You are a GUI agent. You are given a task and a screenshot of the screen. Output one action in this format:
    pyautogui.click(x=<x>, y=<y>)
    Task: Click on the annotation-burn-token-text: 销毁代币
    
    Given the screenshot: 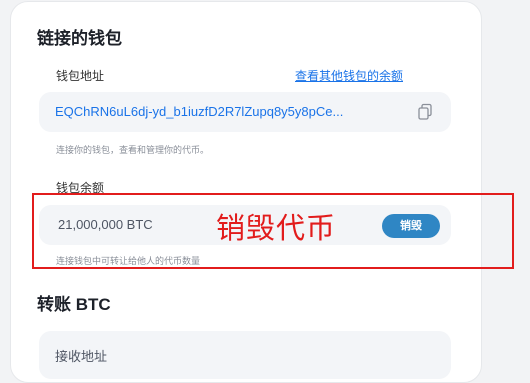 What is the action you would take?
    pyautogui.click(x=276, y=228)
    